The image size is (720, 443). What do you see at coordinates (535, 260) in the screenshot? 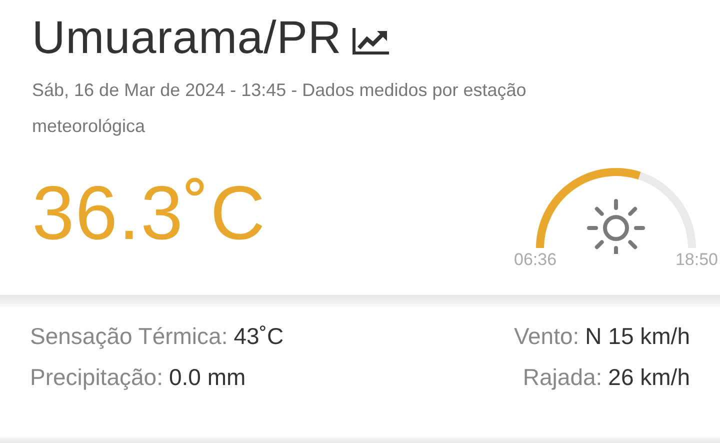
I see `sunrise-time: 06:36` at bounding box center [535, 260].